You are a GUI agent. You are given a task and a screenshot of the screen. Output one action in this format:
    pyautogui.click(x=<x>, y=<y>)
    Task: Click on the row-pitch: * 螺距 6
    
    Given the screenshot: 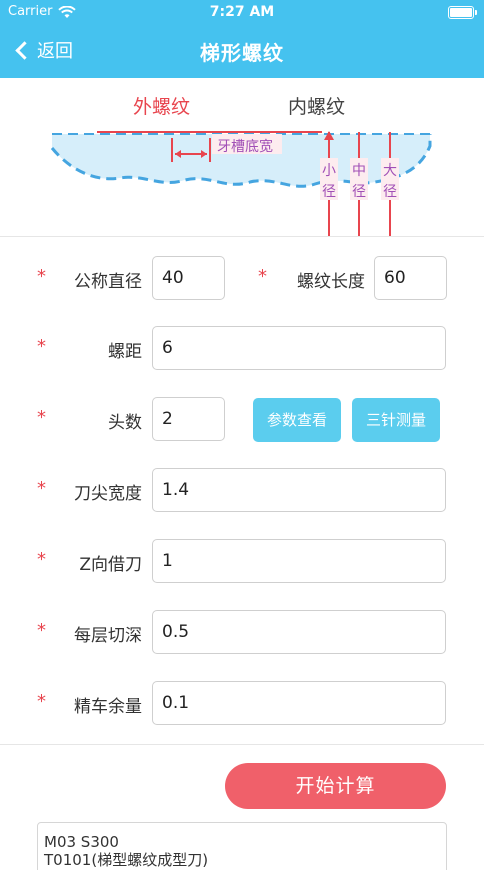 What is the action you would take?
    pyautogui.click(x=242, y=348)
    